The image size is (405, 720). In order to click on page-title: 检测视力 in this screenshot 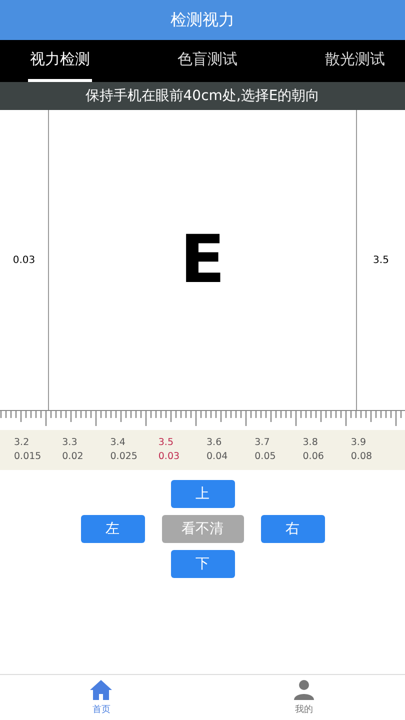, I will do `click(202, 20)`.